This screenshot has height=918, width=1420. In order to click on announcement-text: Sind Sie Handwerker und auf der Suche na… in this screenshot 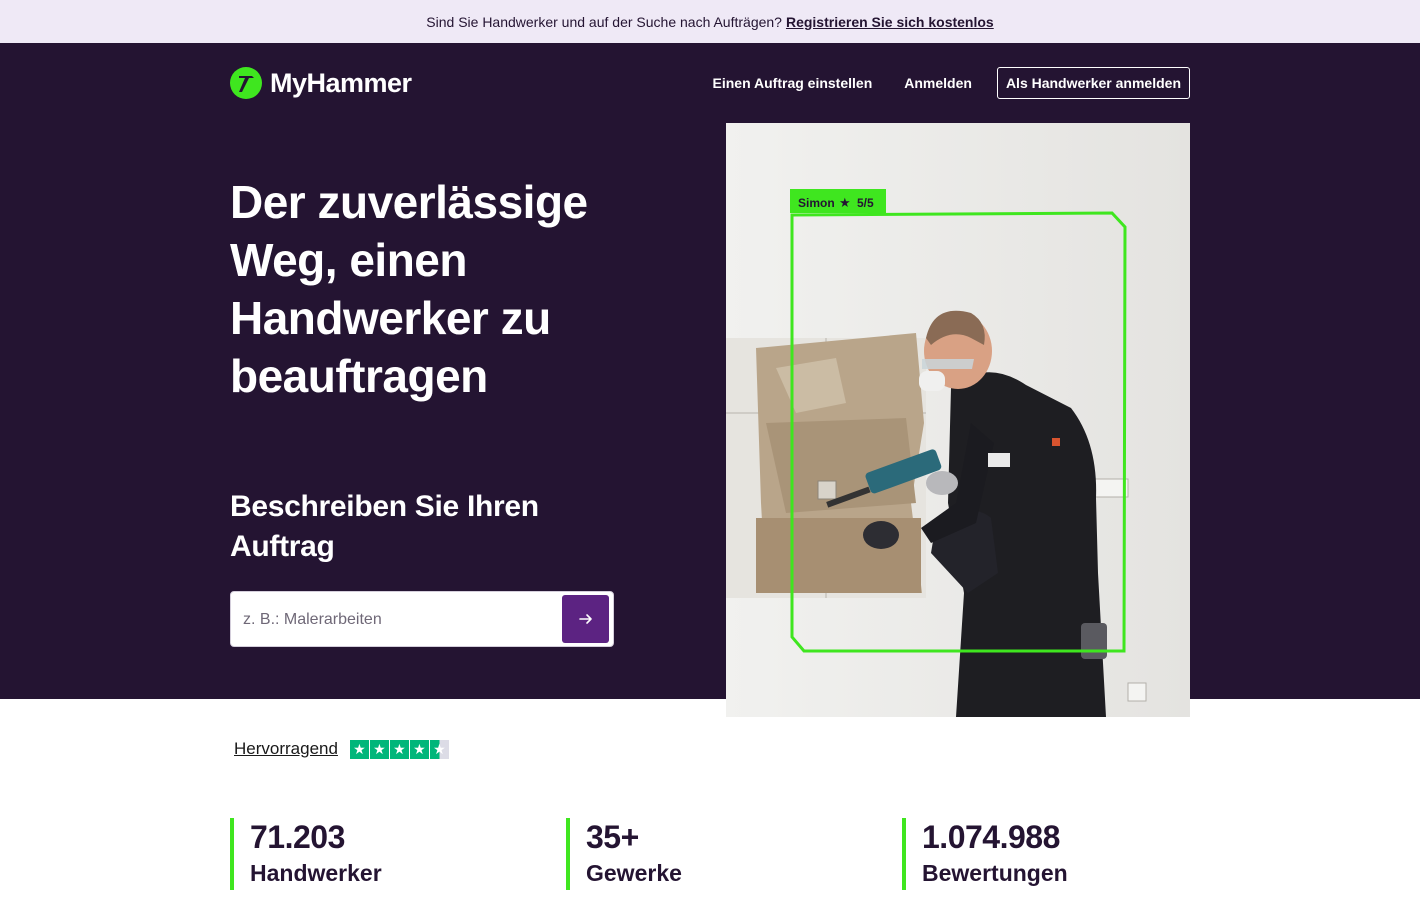, I will do `click(604, 21)`.